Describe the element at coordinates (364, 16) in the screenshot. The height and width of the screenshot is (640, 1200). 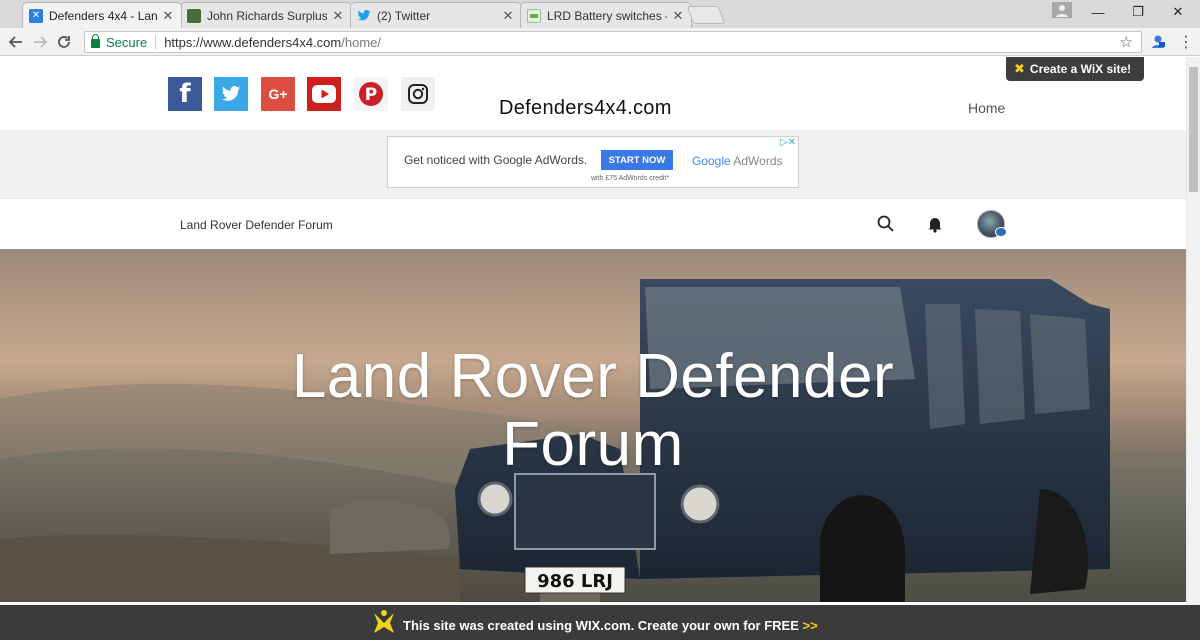
I see `twitter-bird-icon` at that location.